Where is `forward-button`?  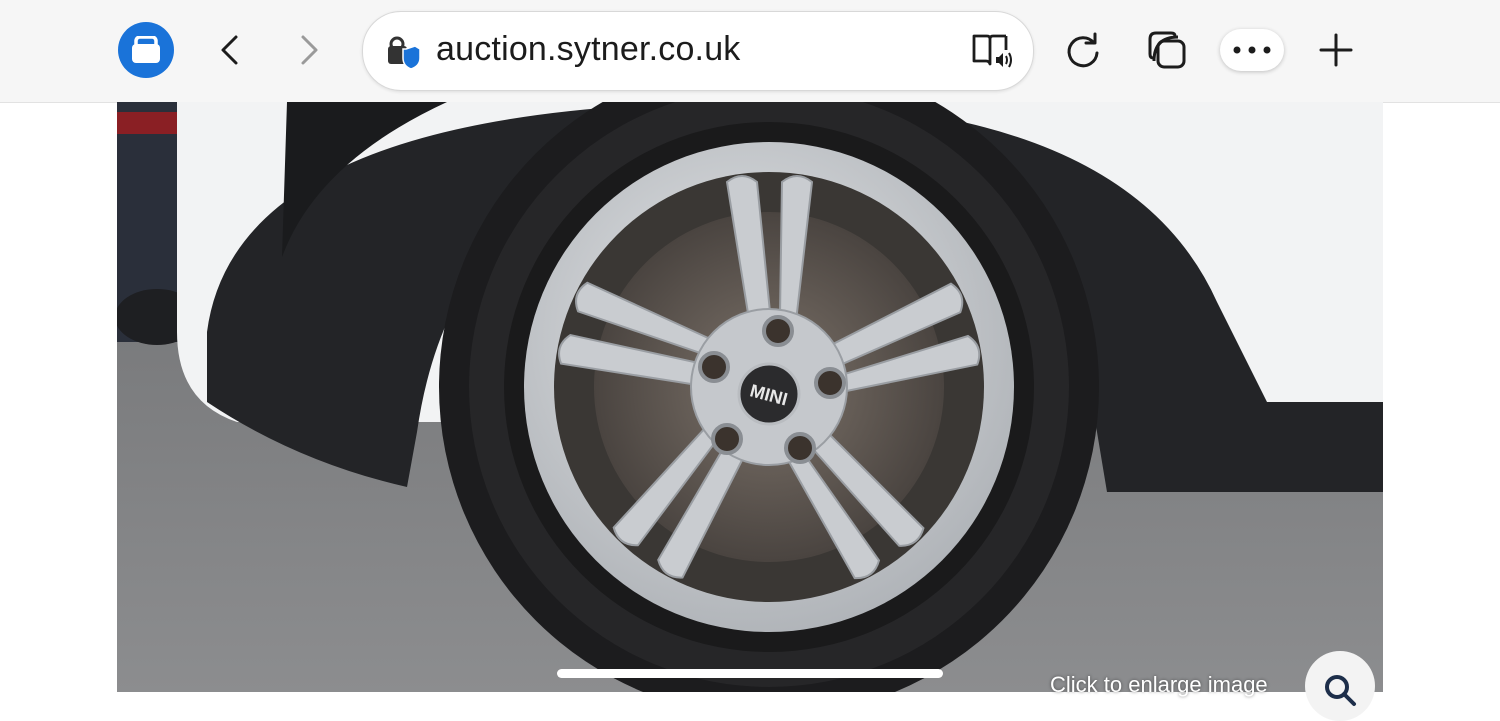 forward-button is located at coordinates (309, 50).